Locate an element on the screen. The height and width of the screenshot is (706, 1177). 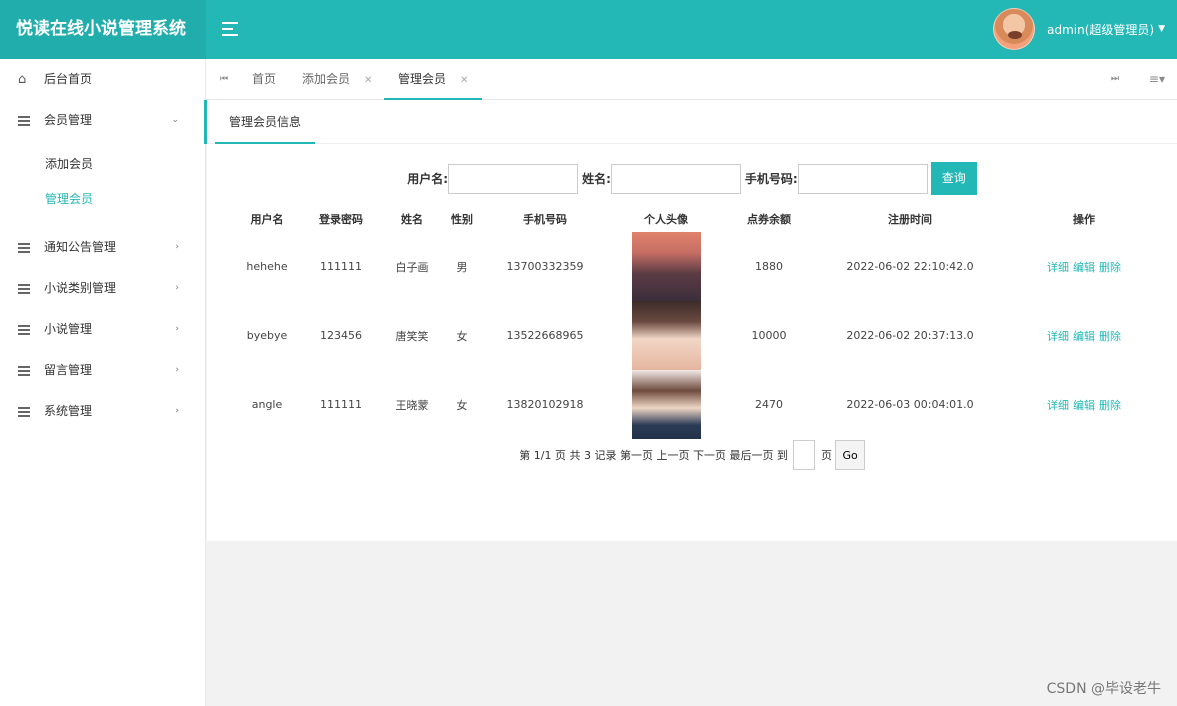
cell-password: 123456 is located at coordinates (341, 335).